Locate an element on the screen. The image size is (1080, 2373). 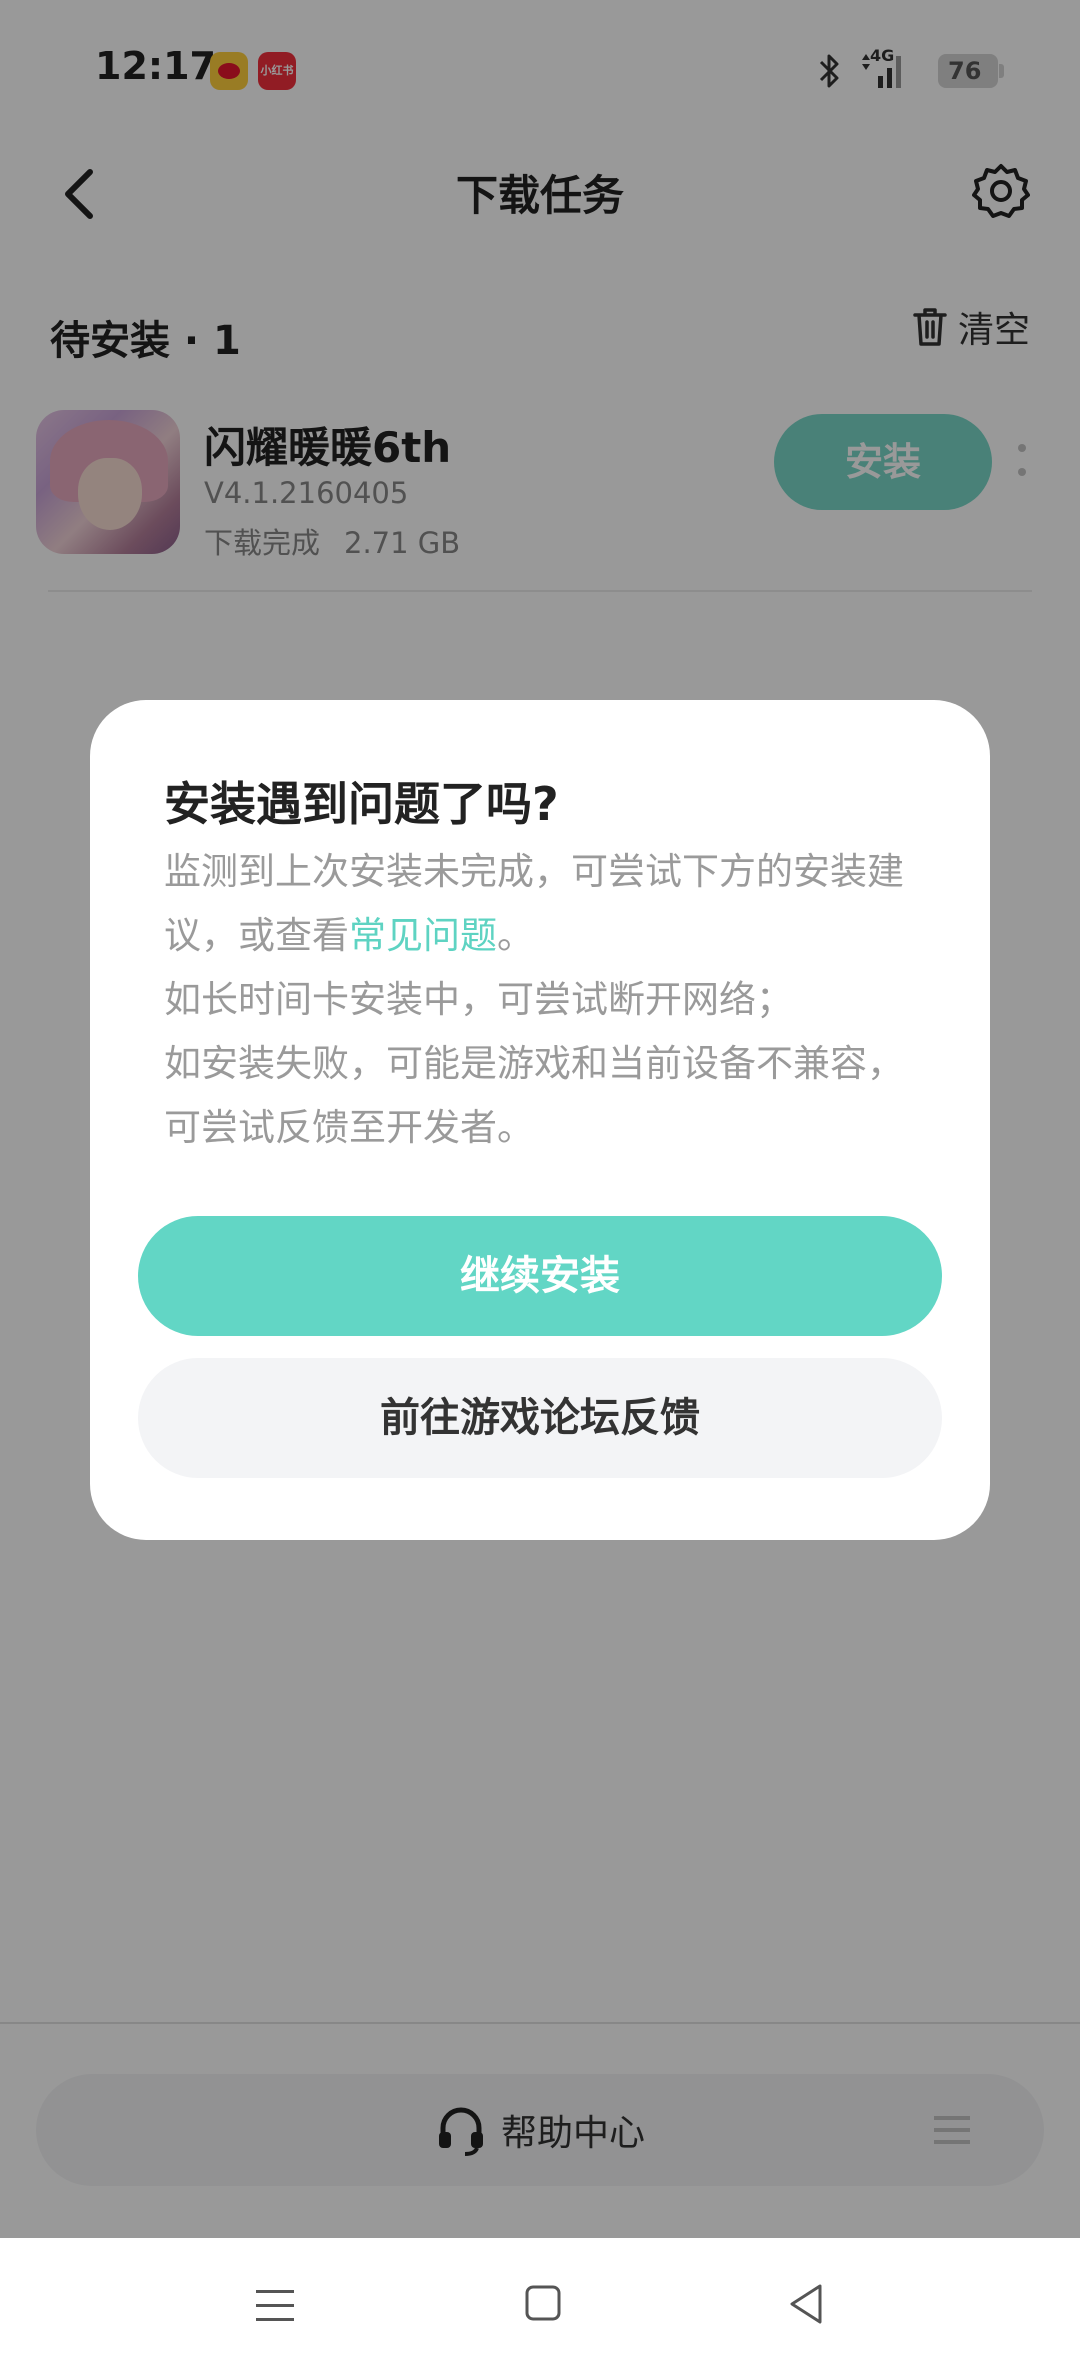
system-nav-bar is located at coordinates (540, 2305).